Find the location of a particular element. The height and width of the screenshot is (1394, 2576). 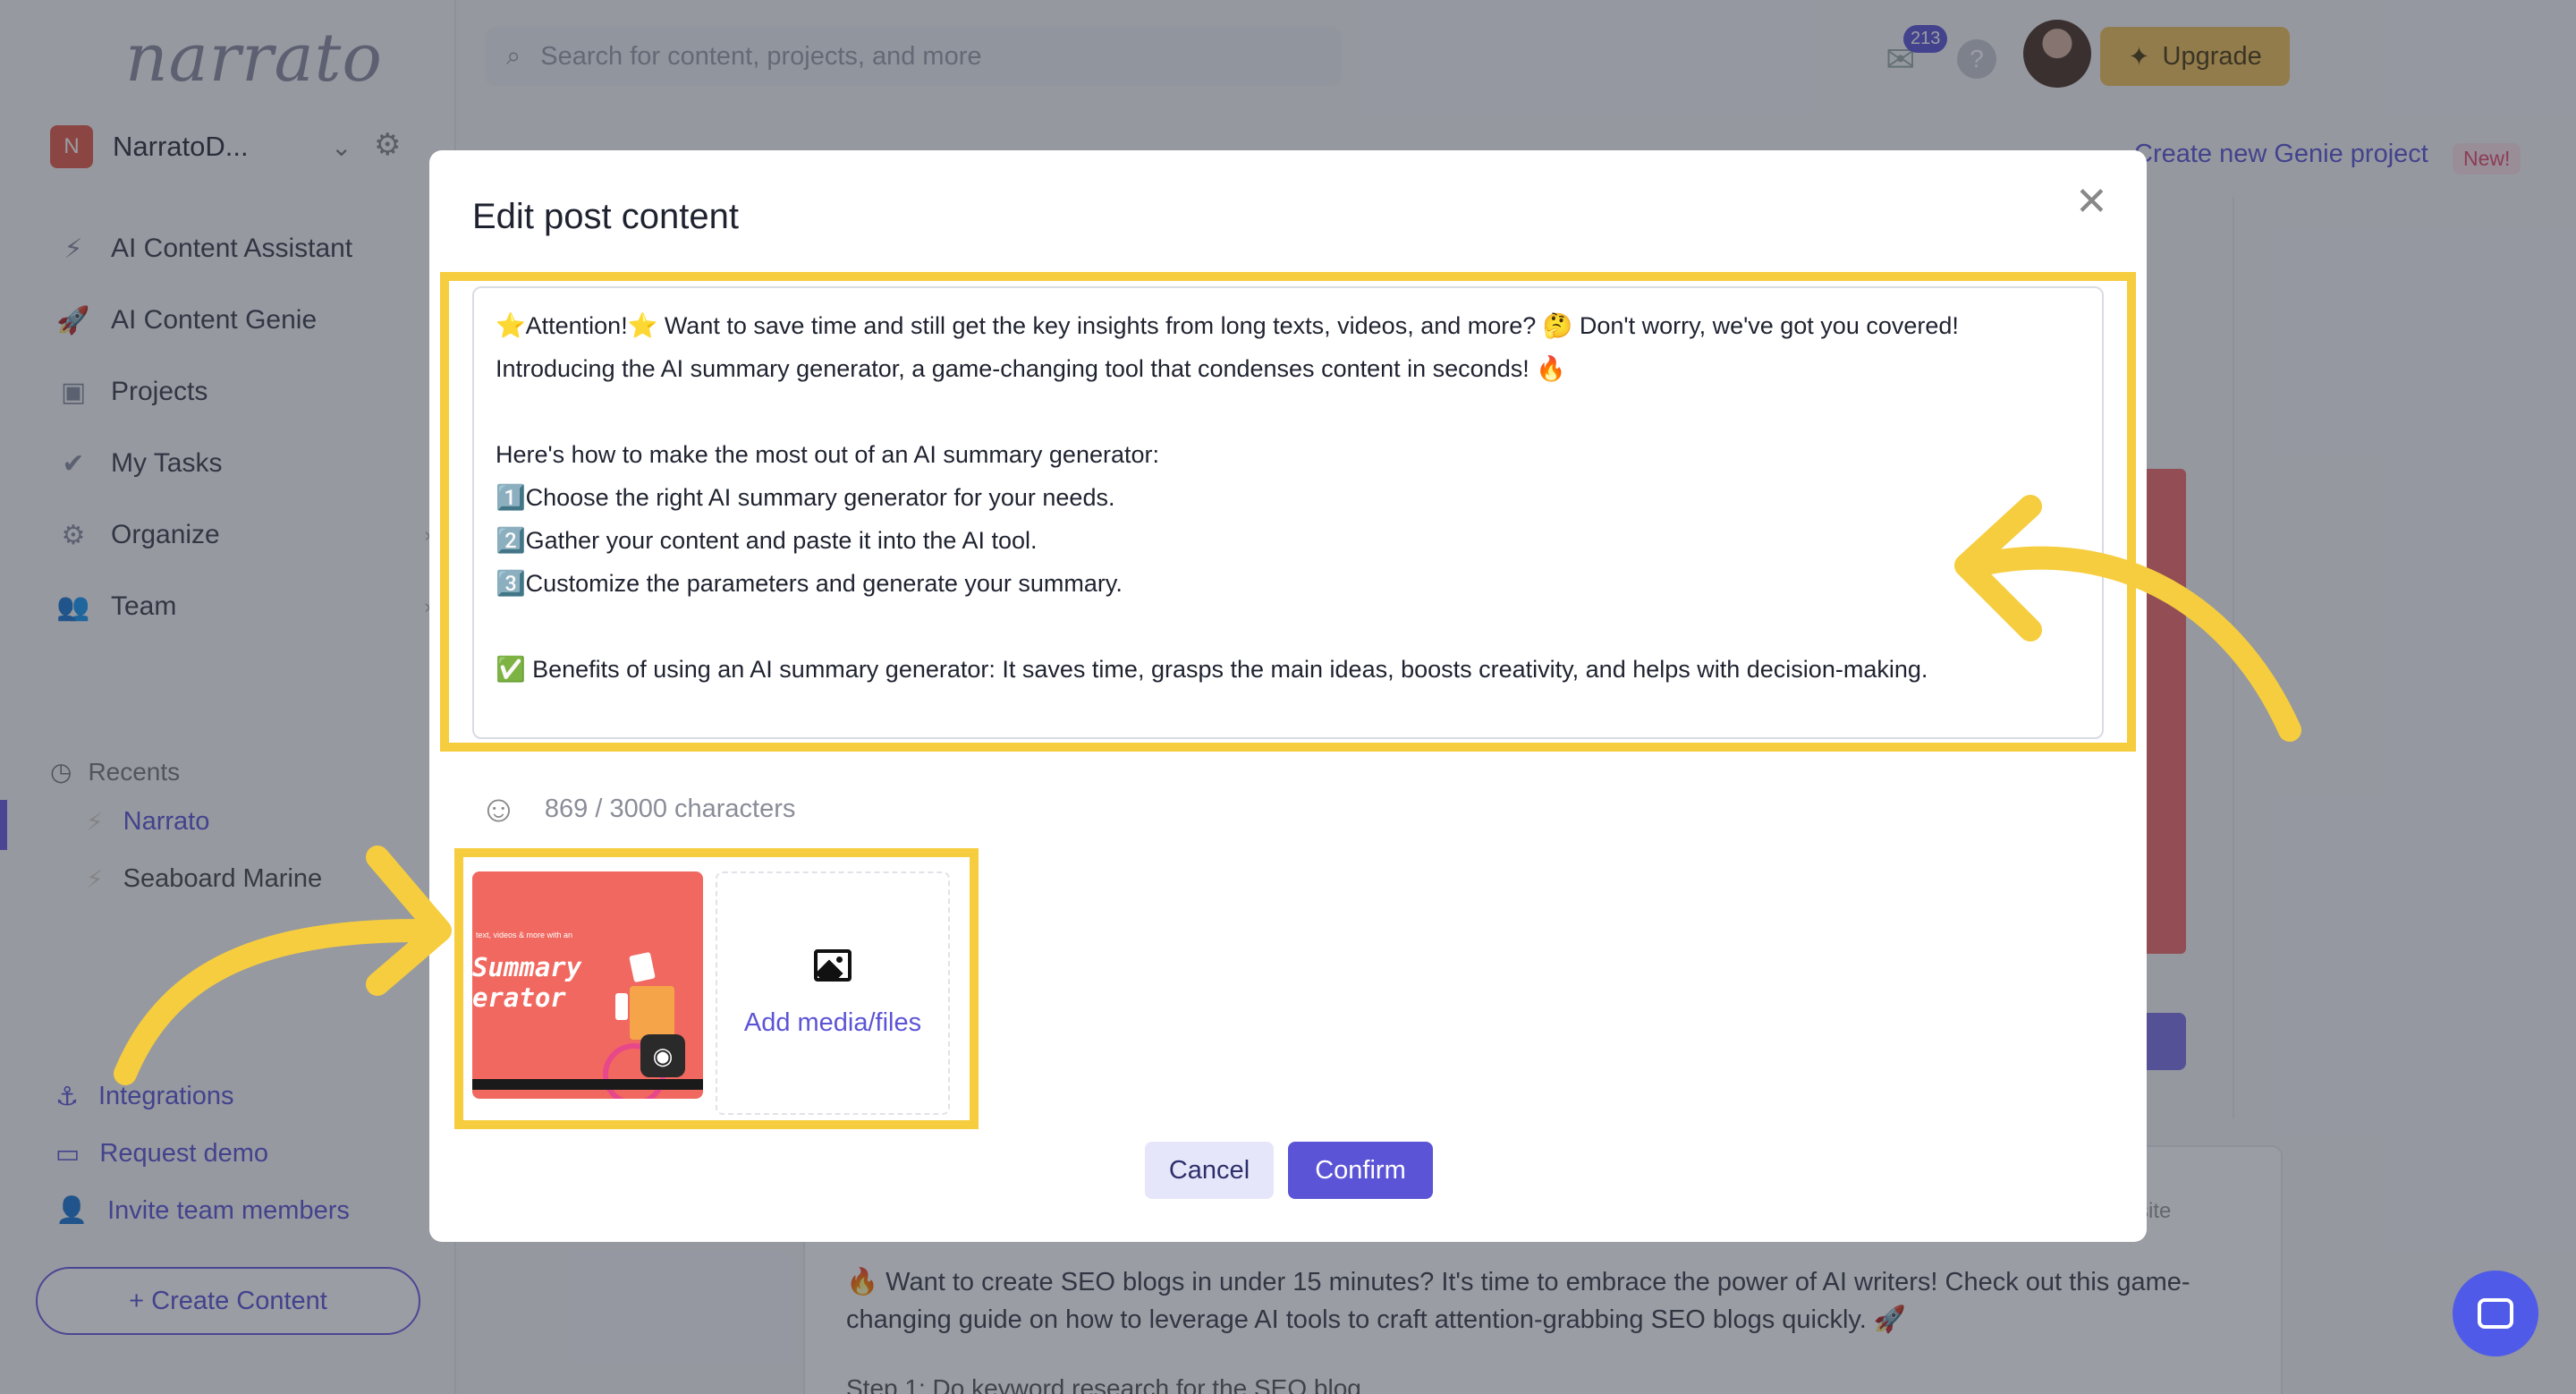

char-count: 869 / 3000 characters is located at coordinates (670, 808).